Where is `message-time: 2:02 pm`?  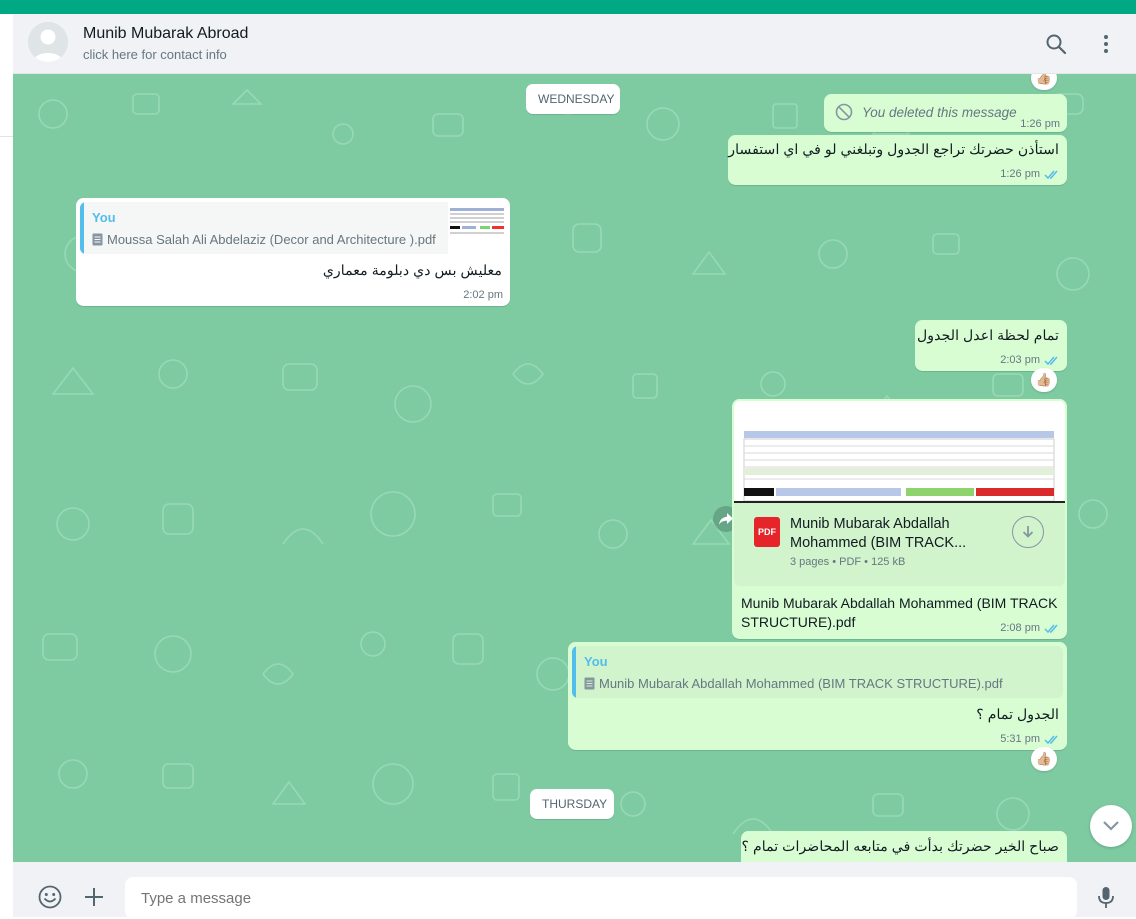 message-time: 2:02 pm is located at coordinates (483, 295).